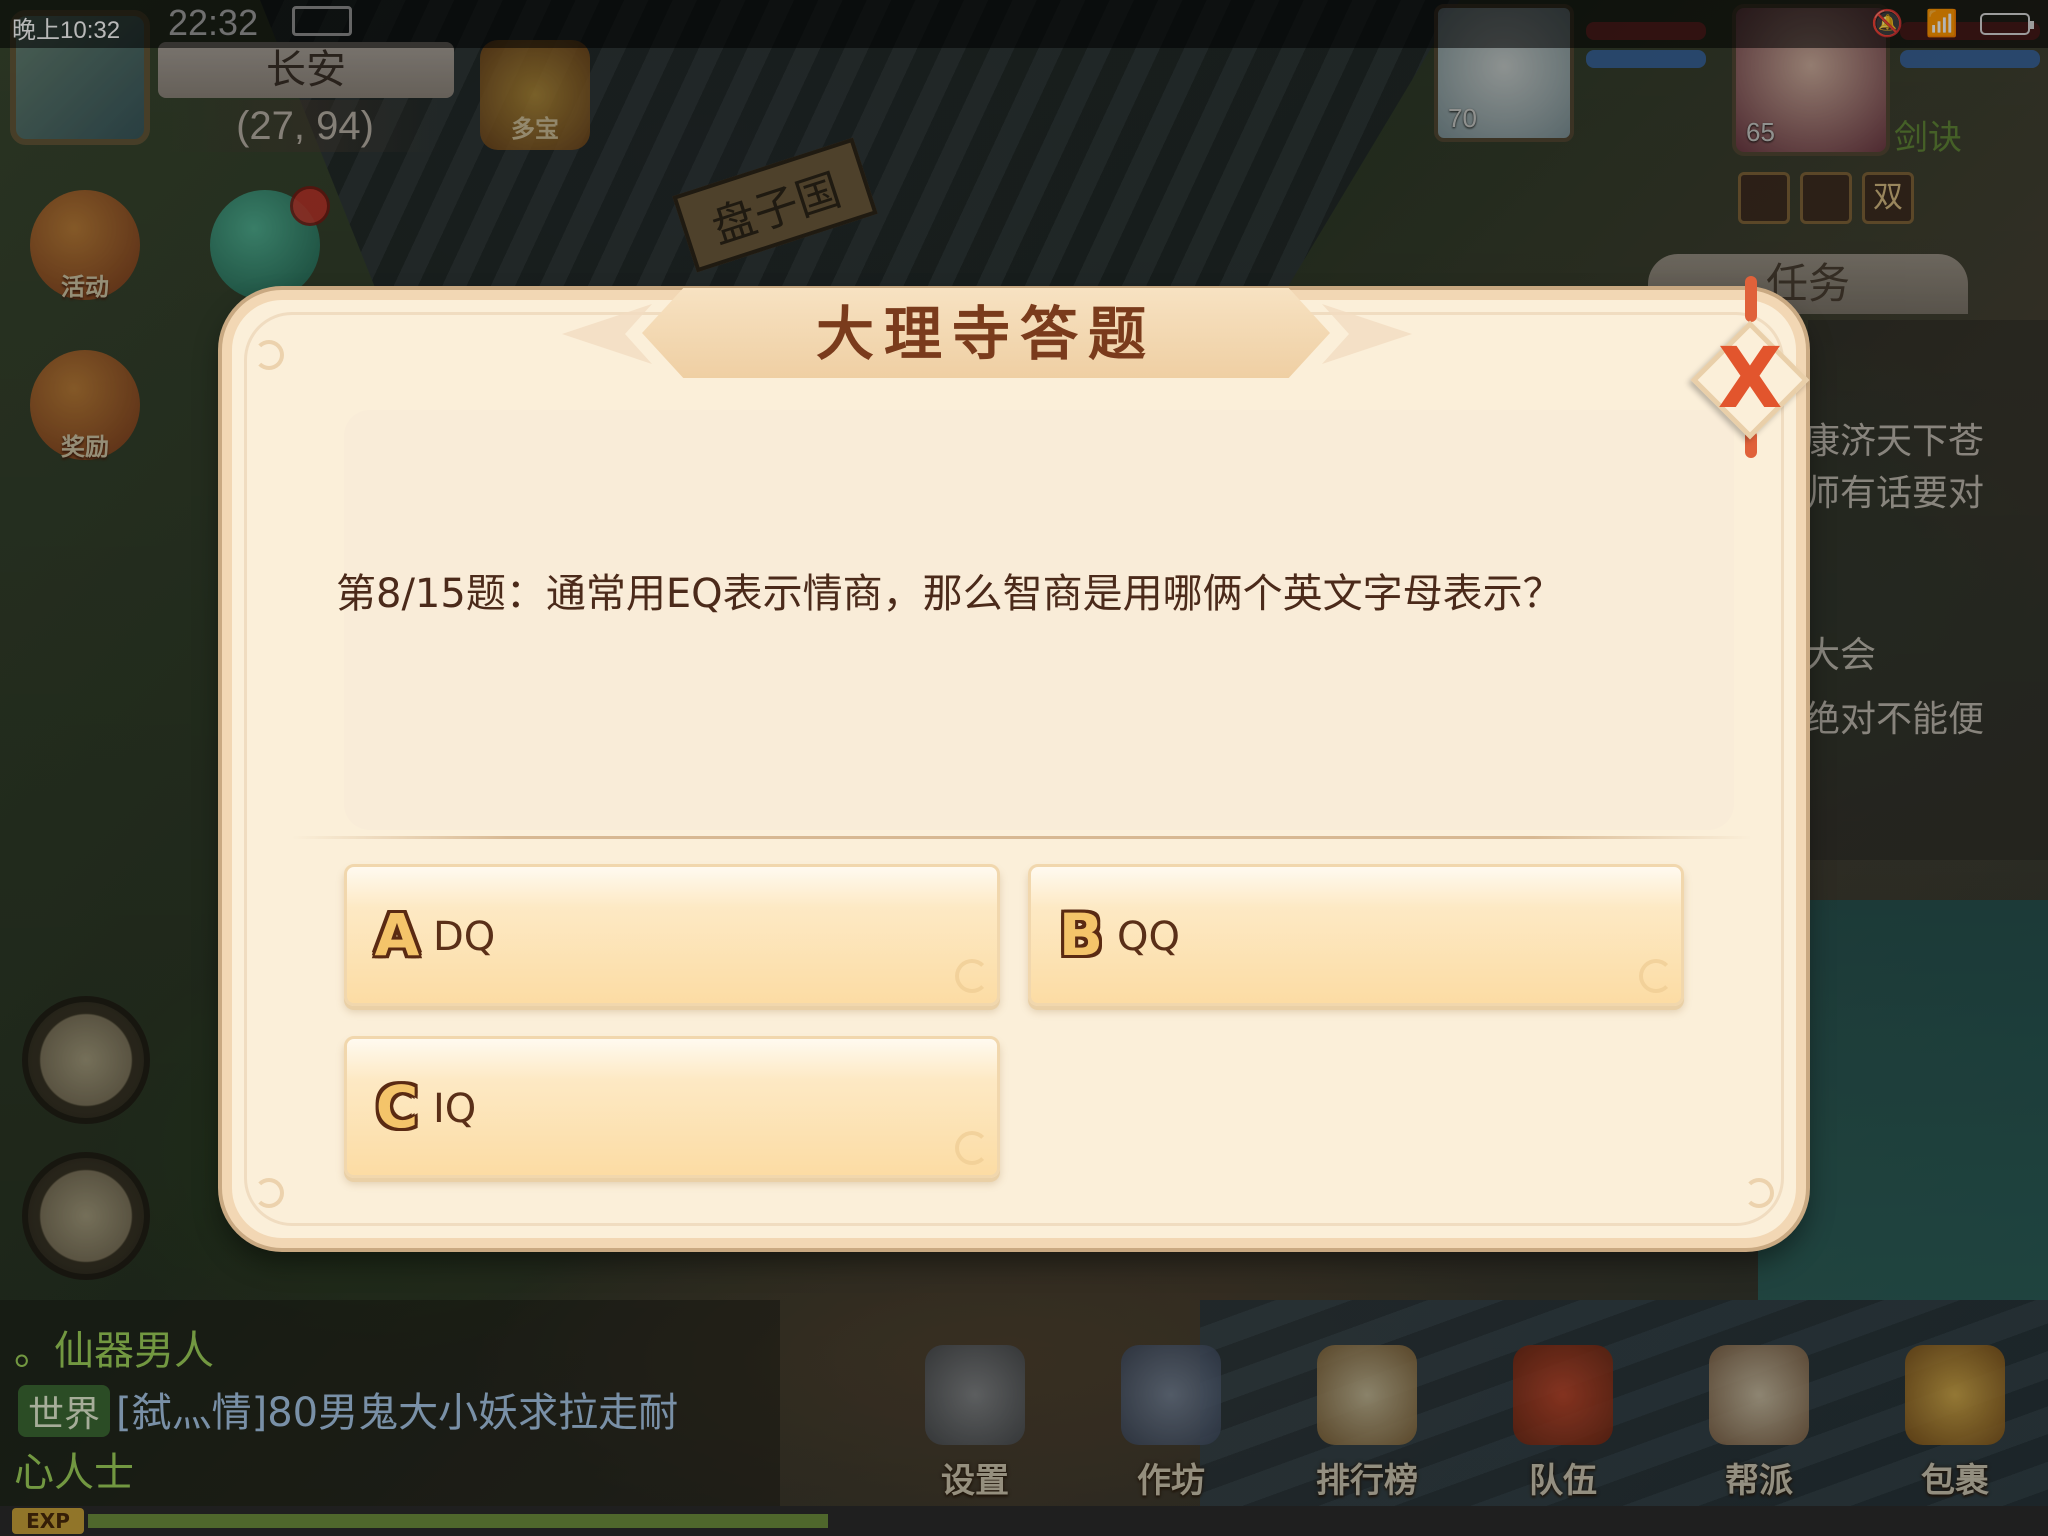 The height and width of the screenshot is (1536, 2048). I want to click on option-b-swirl-ornament, so click(1656, 976).